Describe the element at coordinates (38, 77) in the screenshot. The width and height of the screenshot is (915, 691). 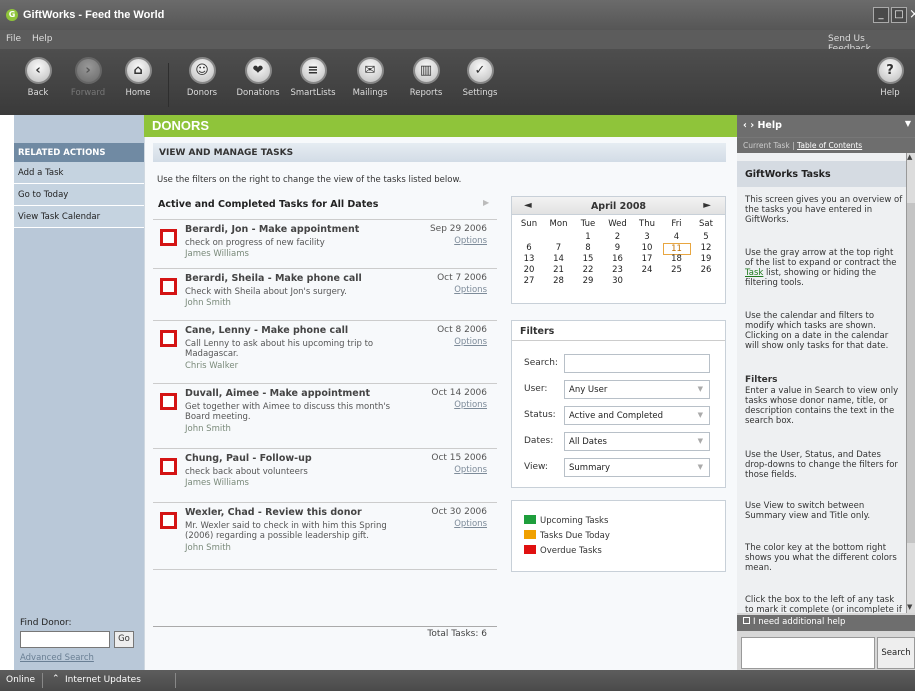
I see `back-button: ‹ Back` at that location.